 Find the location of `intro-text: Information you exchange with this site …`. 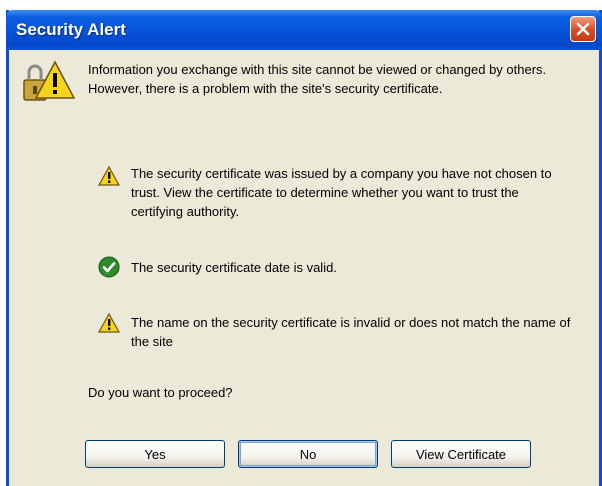

intro-text: Information you exchange with this site … is located at coordinates (317, 79).